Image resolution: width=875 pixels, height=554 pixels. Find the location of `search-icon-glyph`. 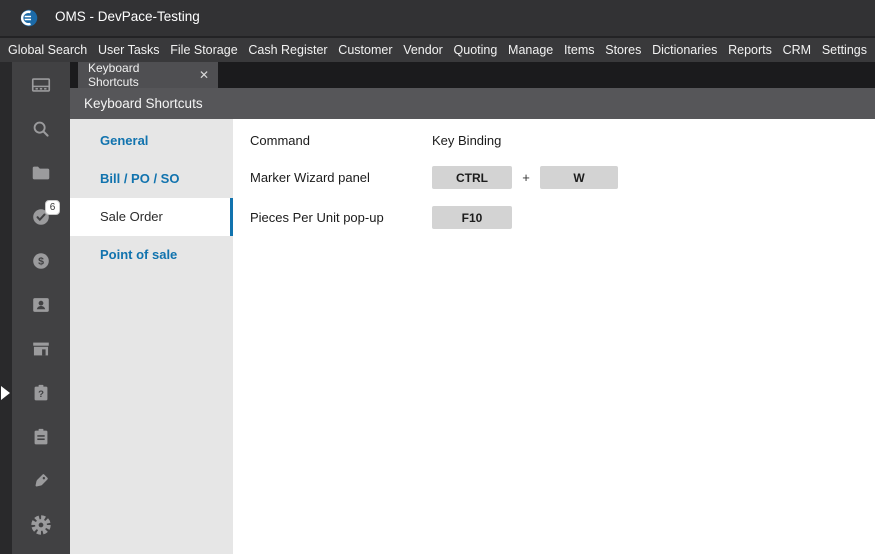

search-icon-glyph is located at coordinates (41, 129).